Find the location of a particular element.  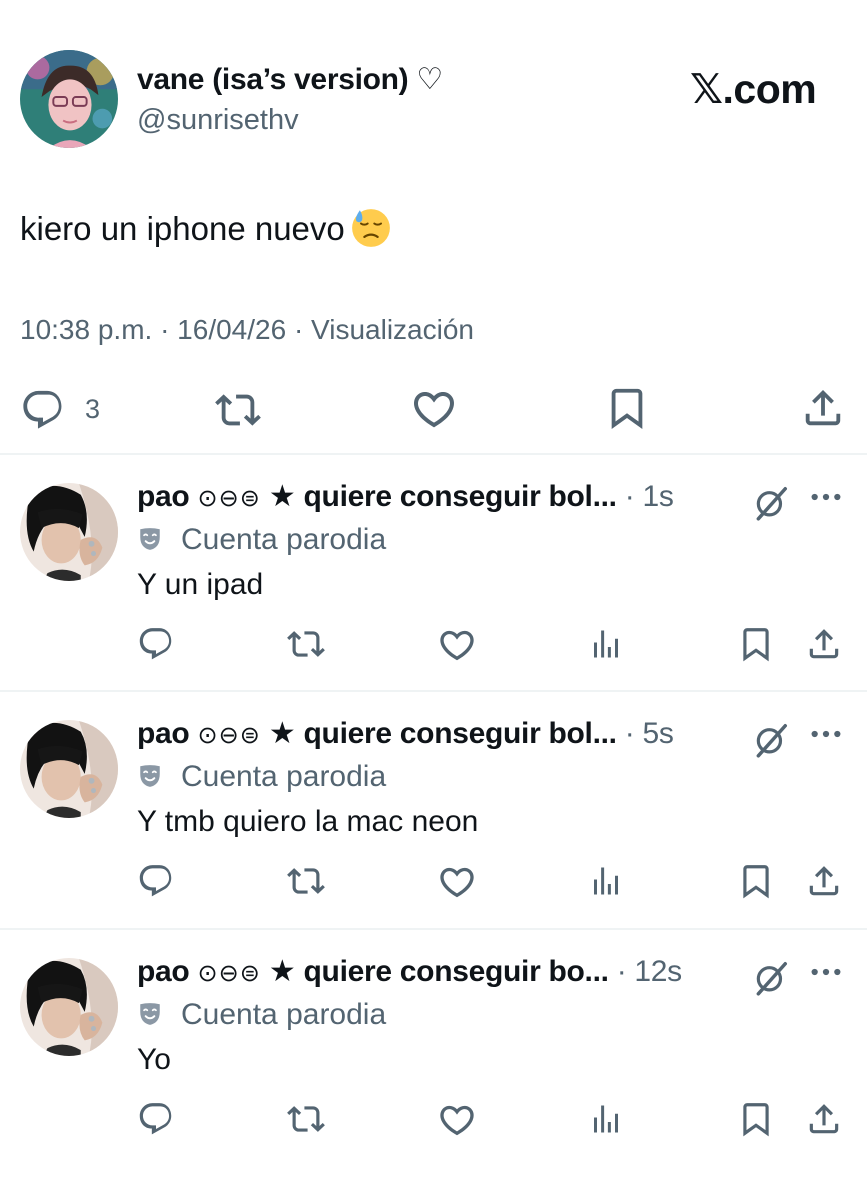

author-handle: @sunrisethv is located at coordinates (218, 120).